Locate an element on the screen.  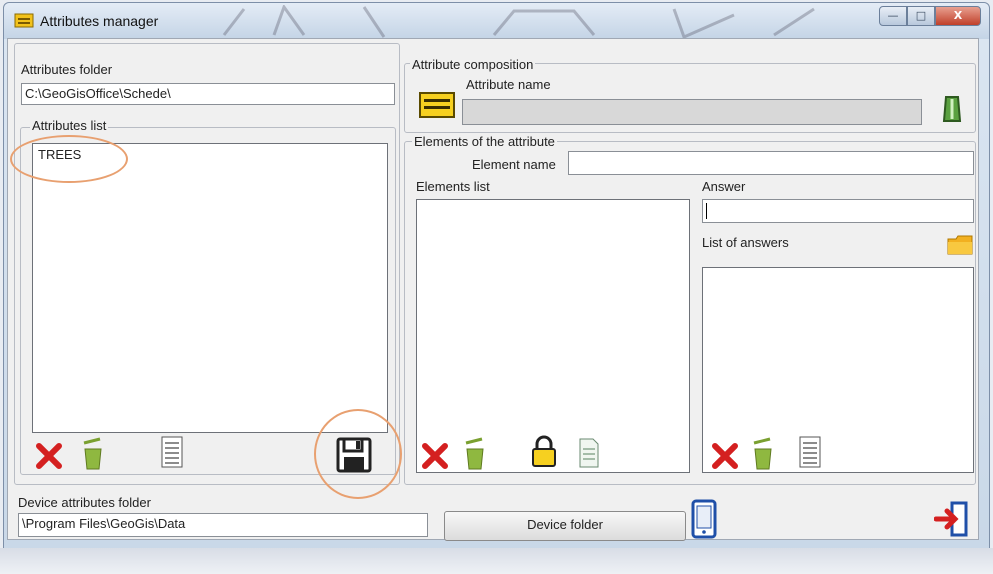
elements-list-label: Elements list is located at coordinates (453, 186).